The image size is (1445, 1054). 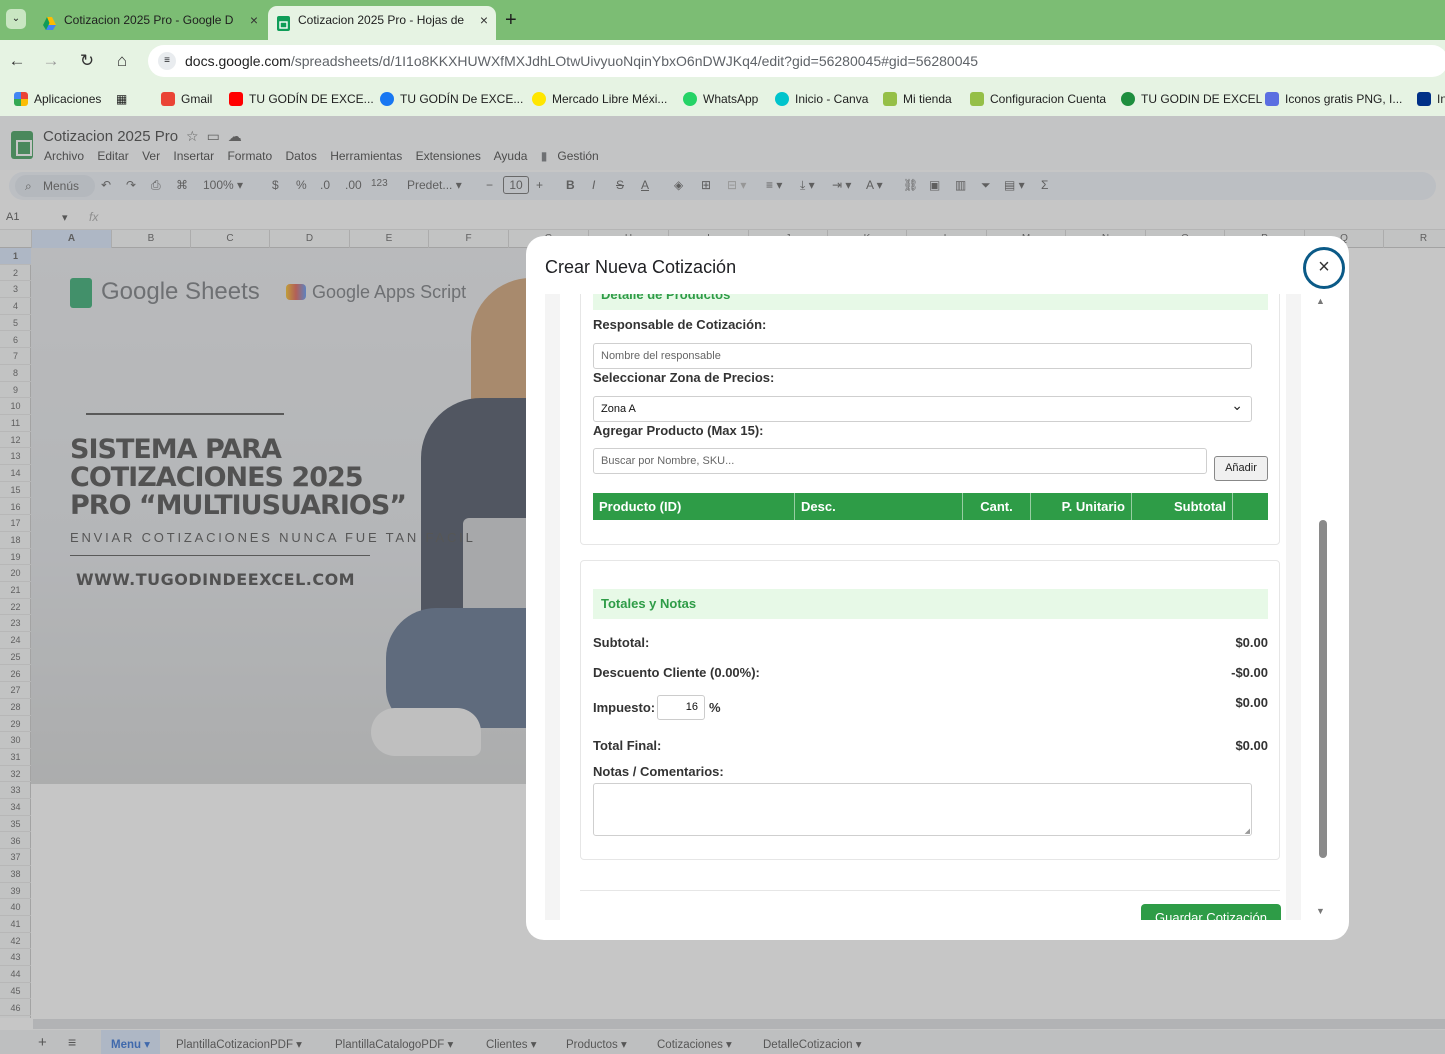 I want to click on close-dialog-button: ×, so click(x=1324, y=268).